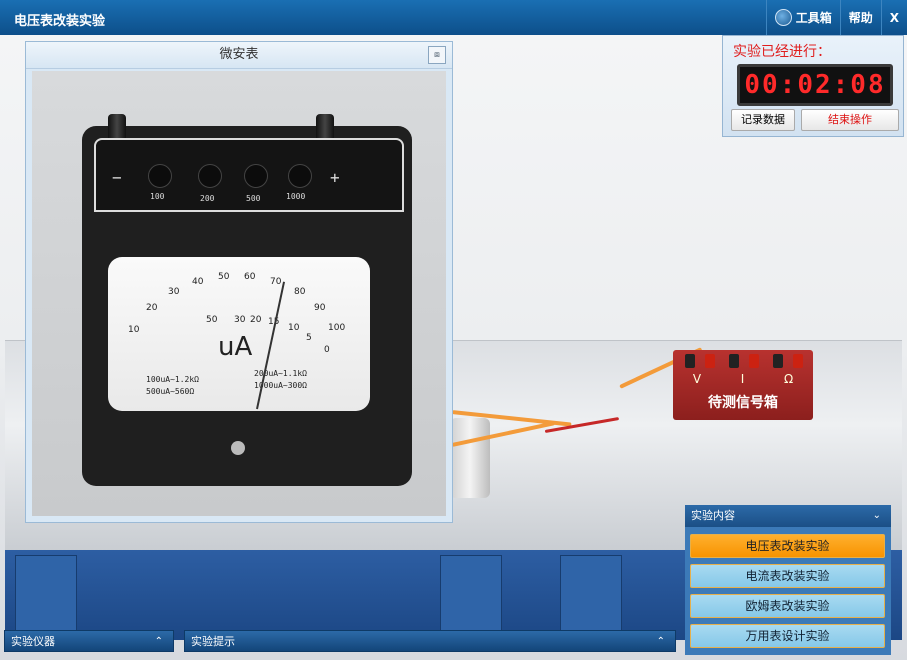  Describe the element at coordinates (157, 196) in the screenshot. I see `range-label: 100` at that location.